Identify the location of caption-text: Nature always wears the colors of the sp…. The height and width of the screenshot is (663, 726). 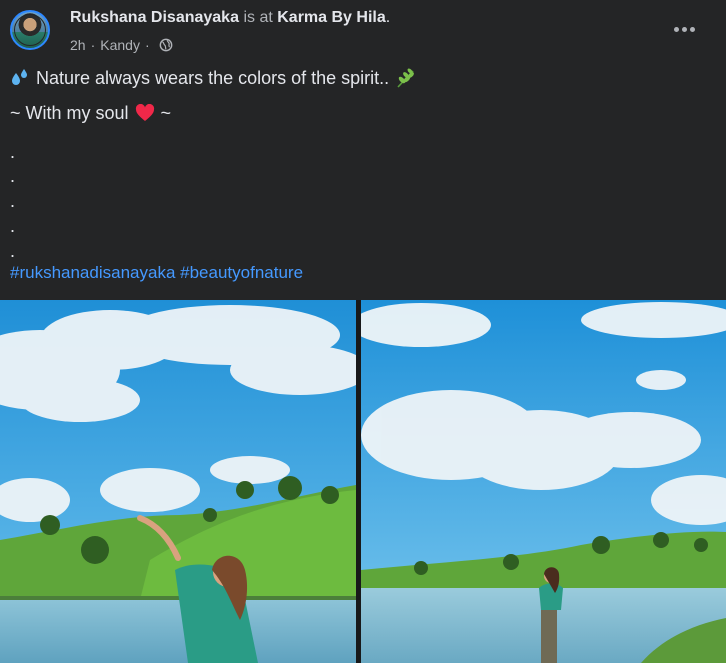
(213, 78).